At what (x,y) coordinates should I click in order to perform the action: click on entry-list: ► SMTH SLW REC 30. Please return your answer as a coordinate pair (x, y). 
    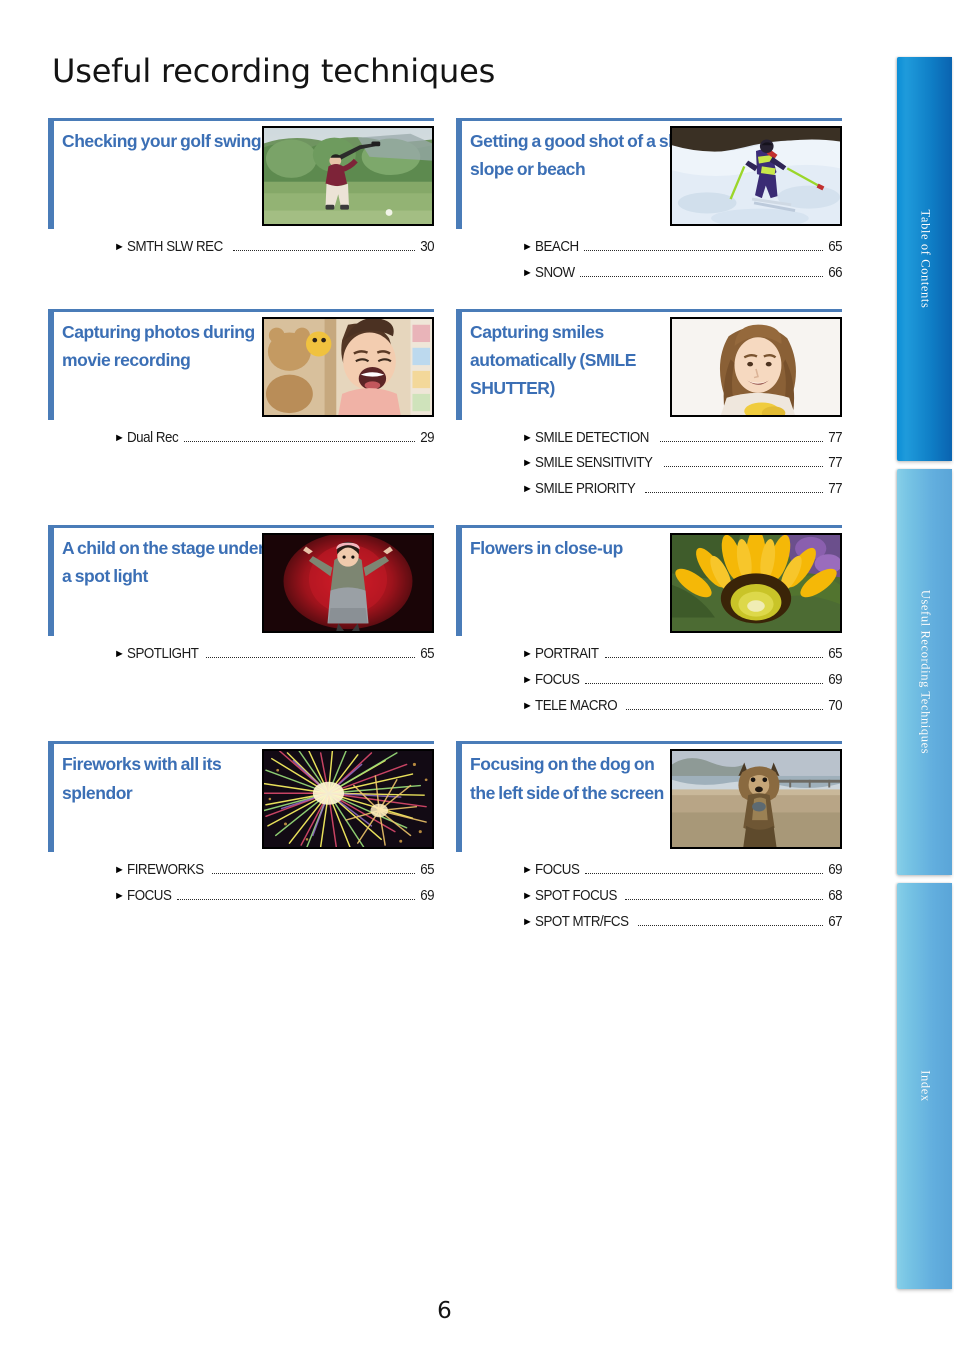
    Looking at the image, I should click on (241, 248).